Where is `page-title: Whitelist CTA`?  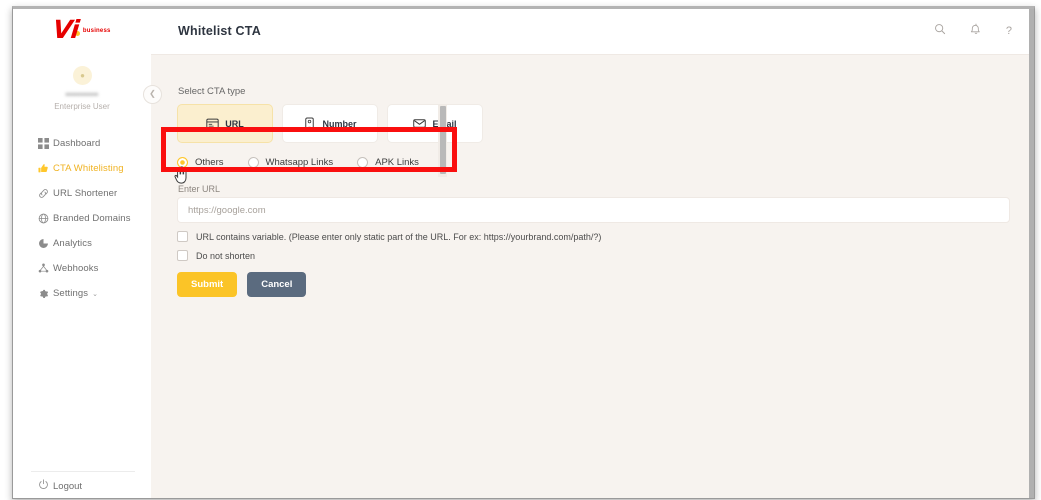
page-title: Whitelist CTA is located at coordinates (219, 31).